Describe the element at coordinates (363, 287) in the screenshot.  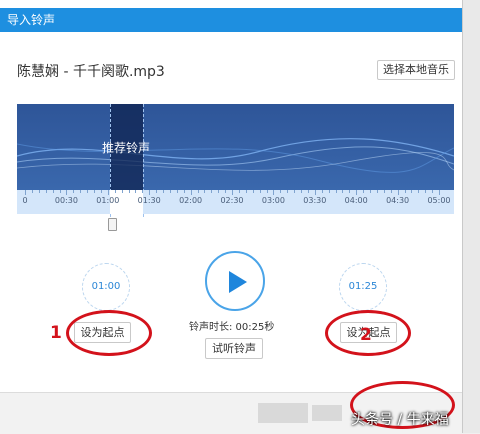
I see `end-time-display: 01:25` at that location.